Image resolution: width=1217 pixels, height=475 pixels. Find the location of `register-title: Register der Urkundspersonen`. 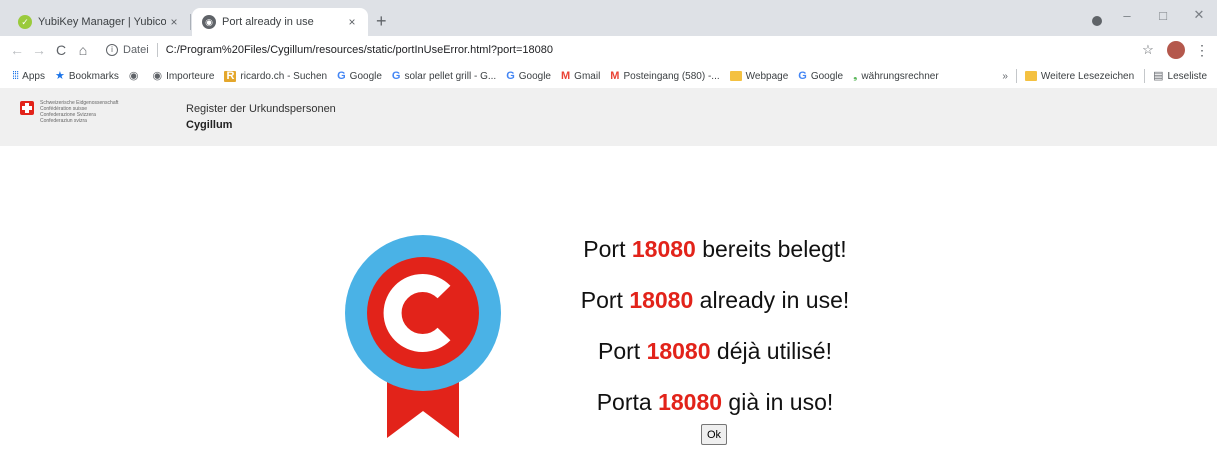

register-title: Register der Urkundspersonen is located at coordinates (261, 109).